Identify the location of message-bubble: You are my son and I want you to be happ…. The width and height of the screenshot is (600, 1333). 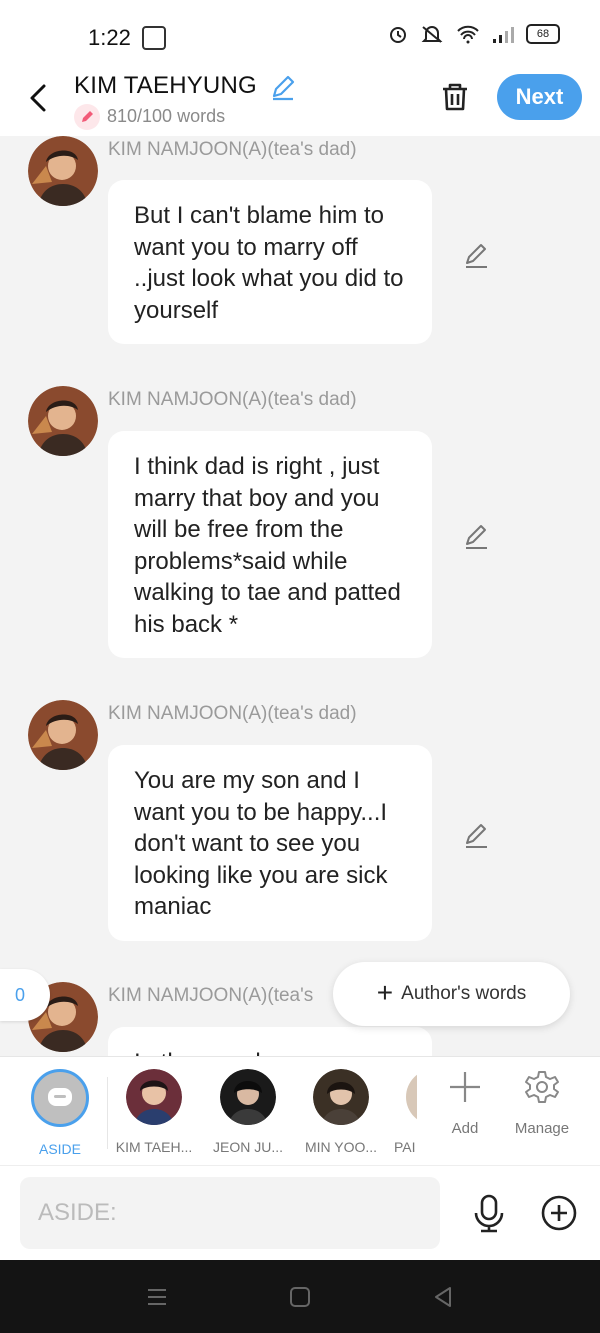
(270, 843).